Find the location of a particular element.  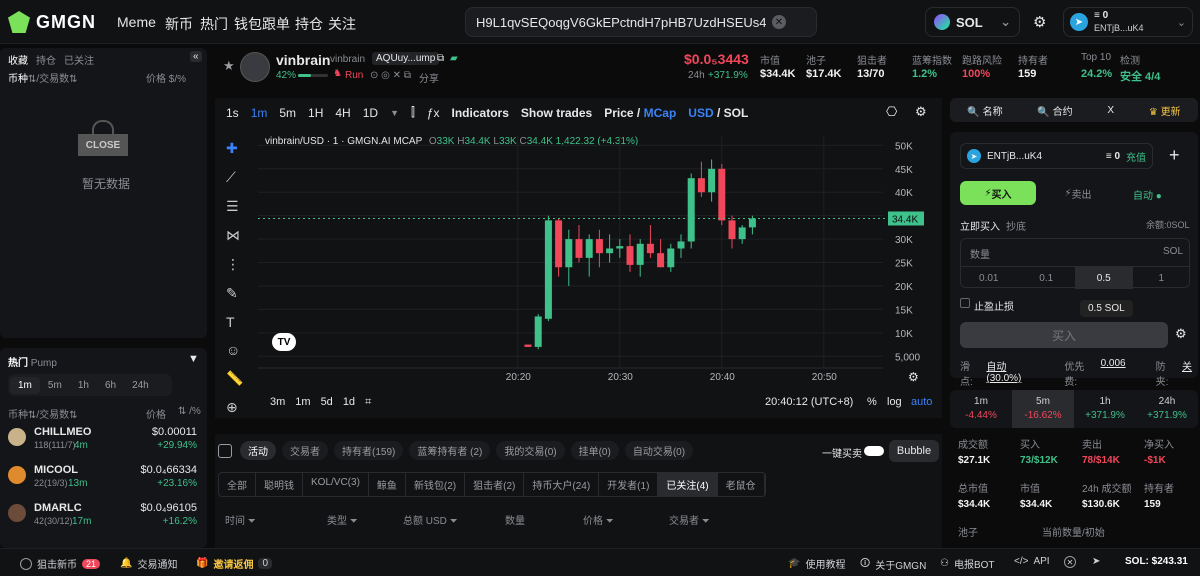

col-coin: 币种 is located at coordinates (18, 79).